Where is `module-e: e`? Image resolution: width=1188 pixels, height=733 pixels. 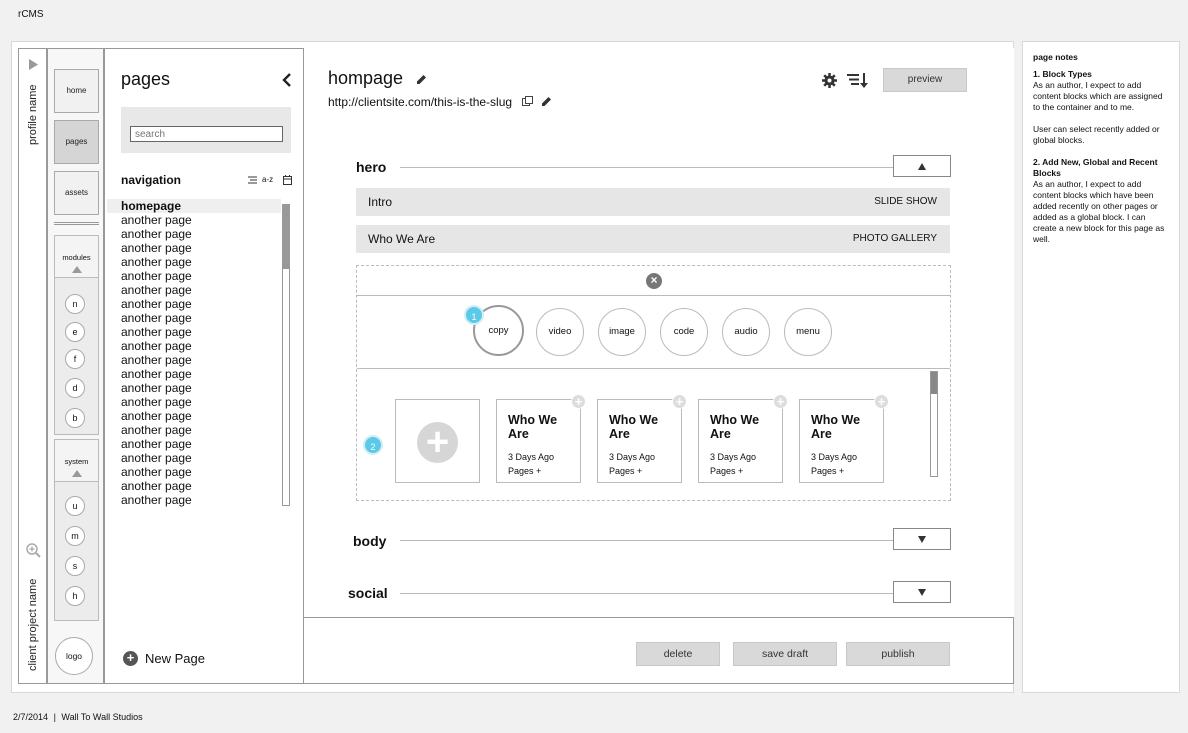
module-e: e is located at coordinates (75, 332).